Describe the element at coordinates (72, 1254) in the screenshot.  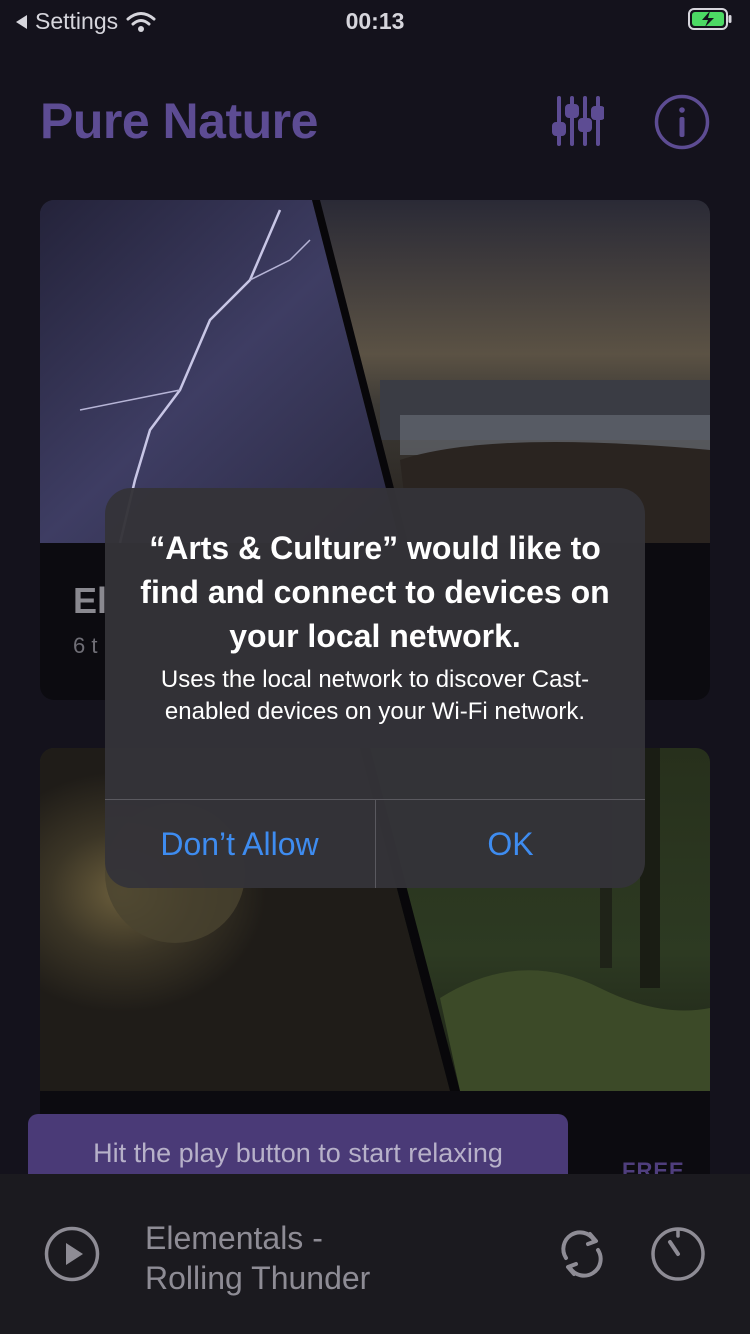
I see `play-icon` at that location.